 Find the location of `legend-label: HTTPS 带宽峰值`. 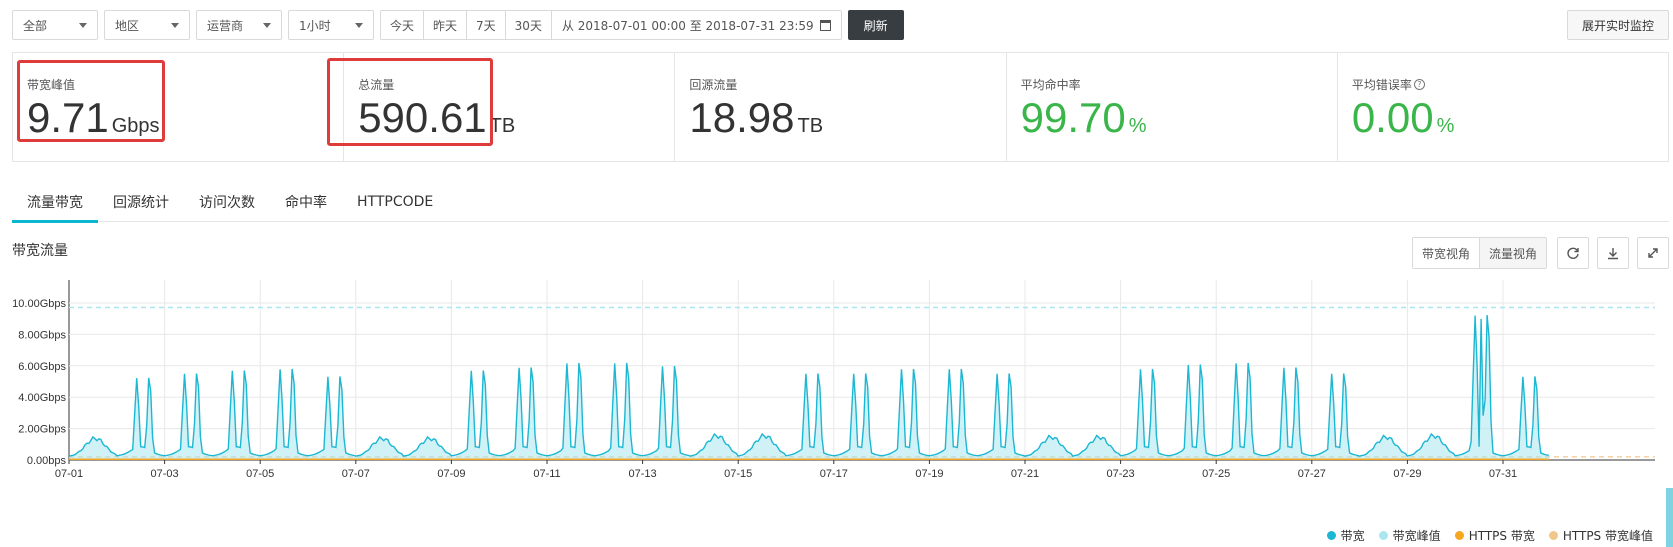

legend-label: HTTPS 带宽峰值 is located at coordinates (1607, 536).